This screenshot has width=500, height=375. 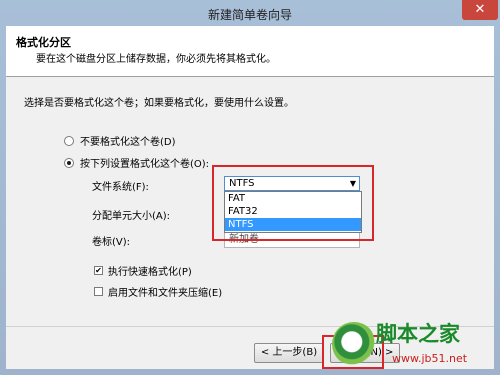 I want to click on instruction-text: 选择是否要格式化这个卷；如果要格式化，要使用什么设置。, so click(x=159, y=103).